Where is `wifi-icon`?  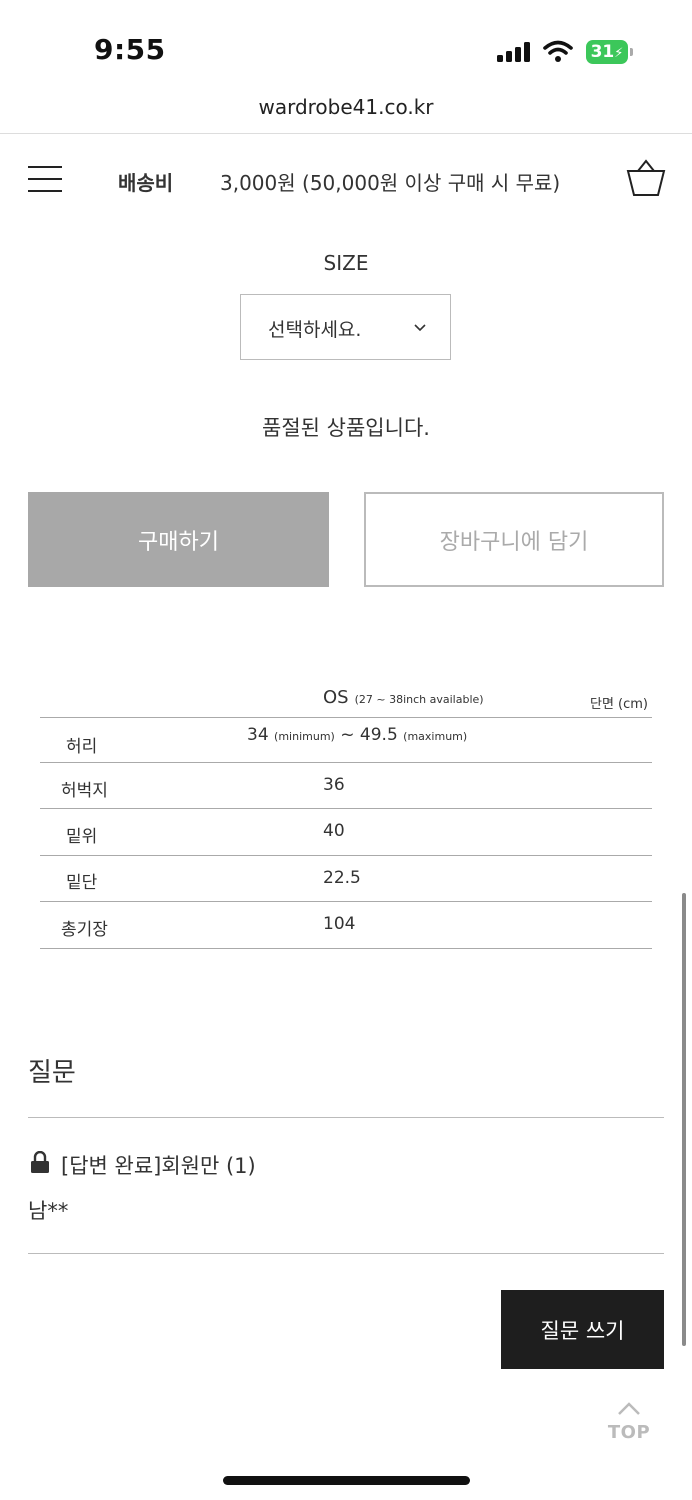 wifi-icon is located at coordinates (558, 51).